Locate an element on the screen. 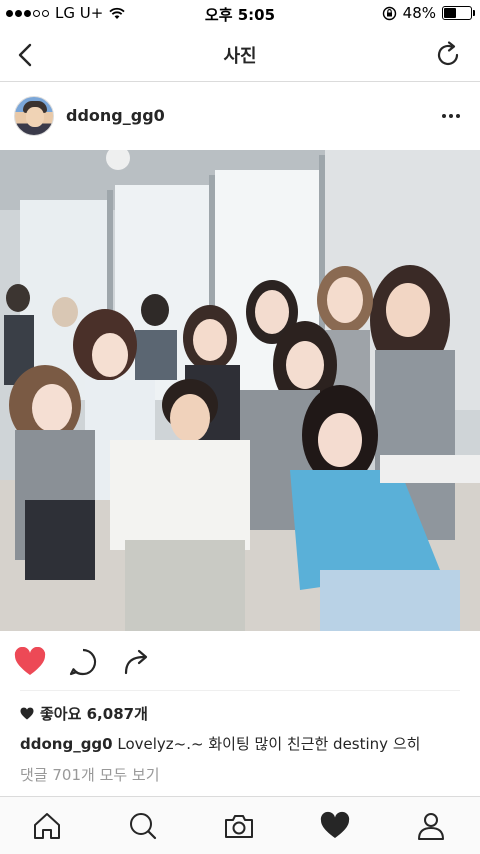 The image size is (480, 854). refresh-button is located at coordinates (449, 55).